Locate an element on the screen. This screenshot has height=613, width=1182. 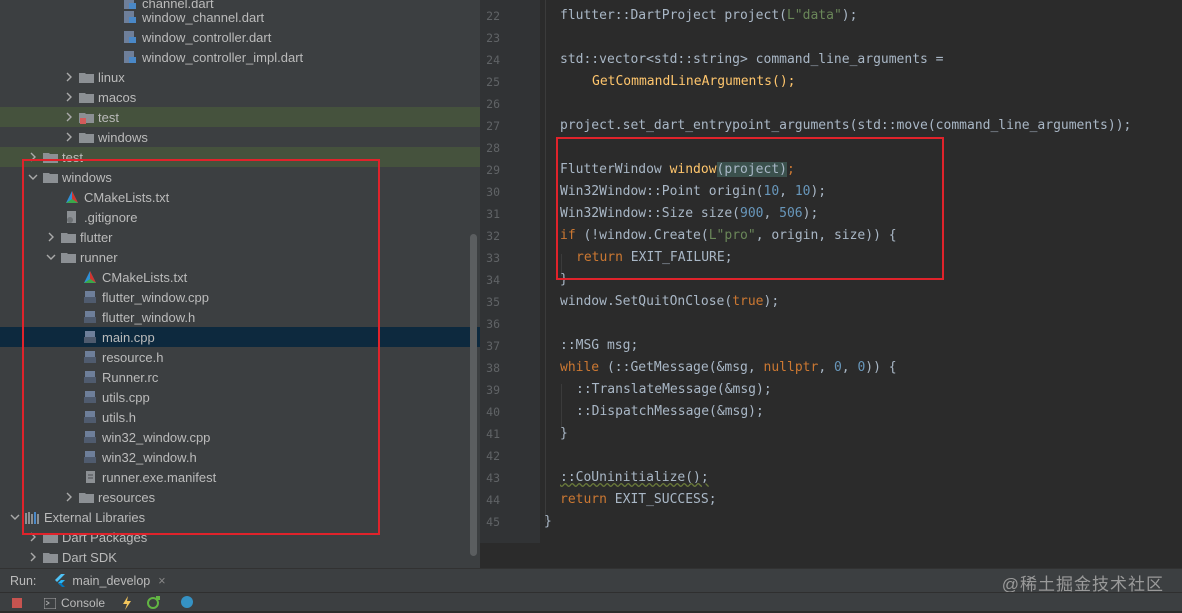
stop-icon is located at coordinates (17, 603).